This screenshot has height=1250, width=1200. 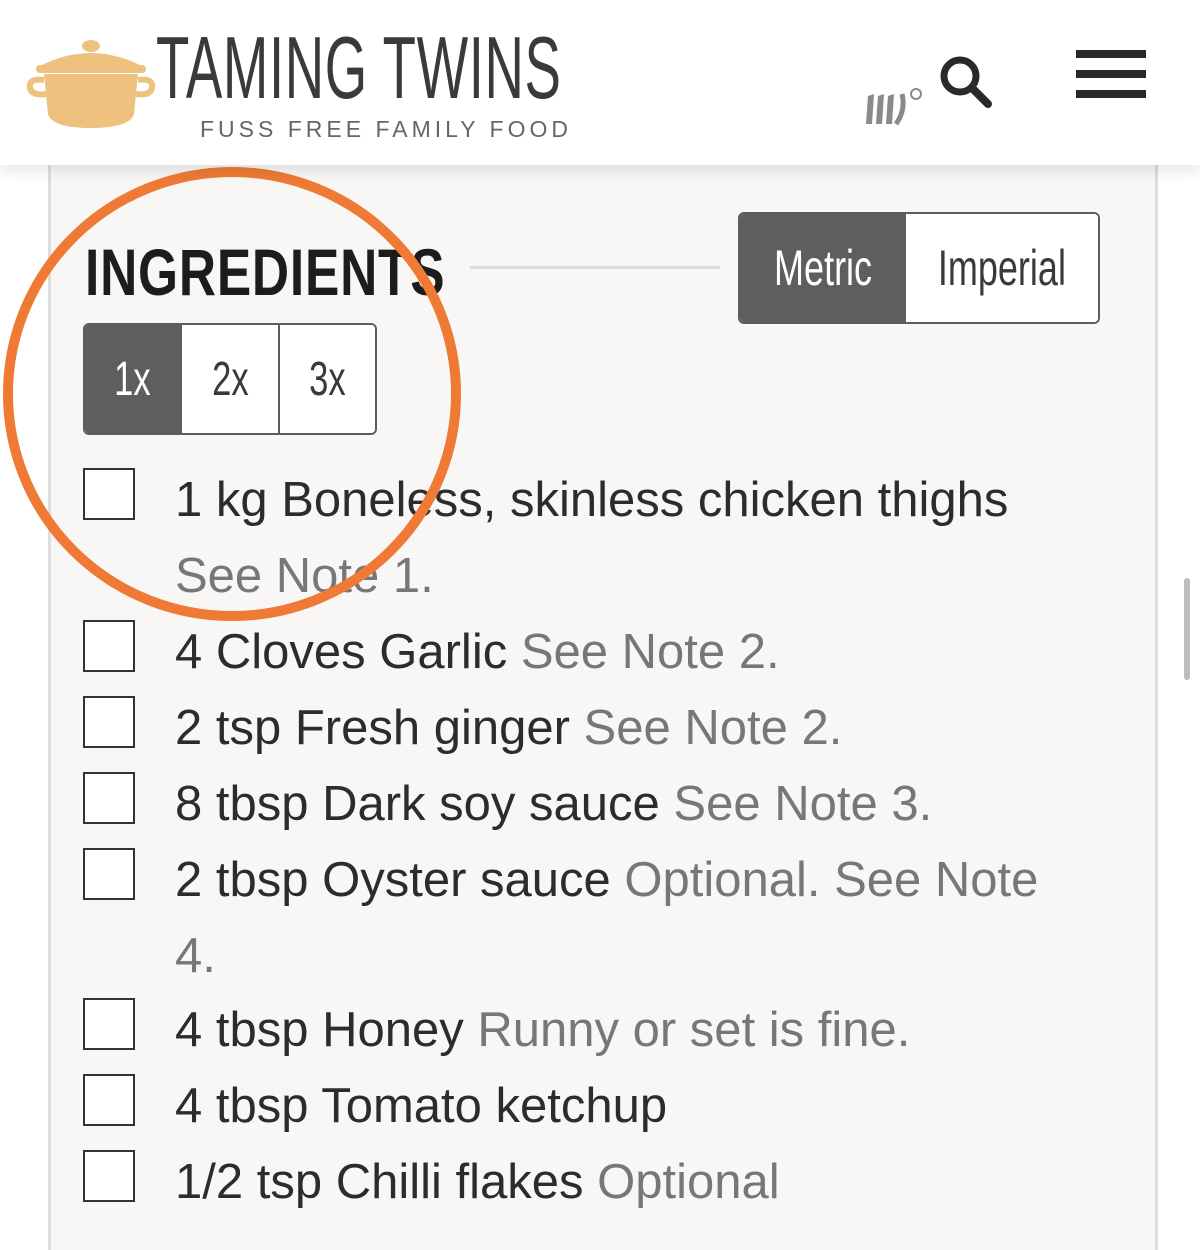 I want to click on ingredient-name: 4 tbsp Tomato ketchup, so click(x=421, y=1106).